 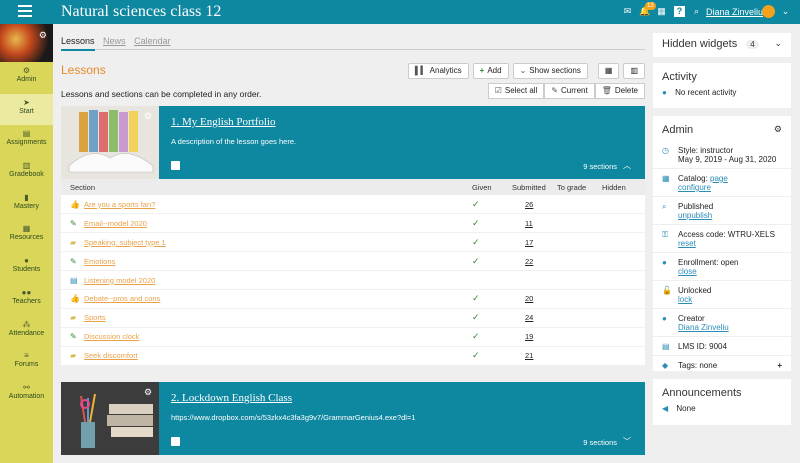 What do you see at coordinates (115, 223) in the screenshot?
I see `section-link: Email--model 2020` at bounding box center [115, 223].